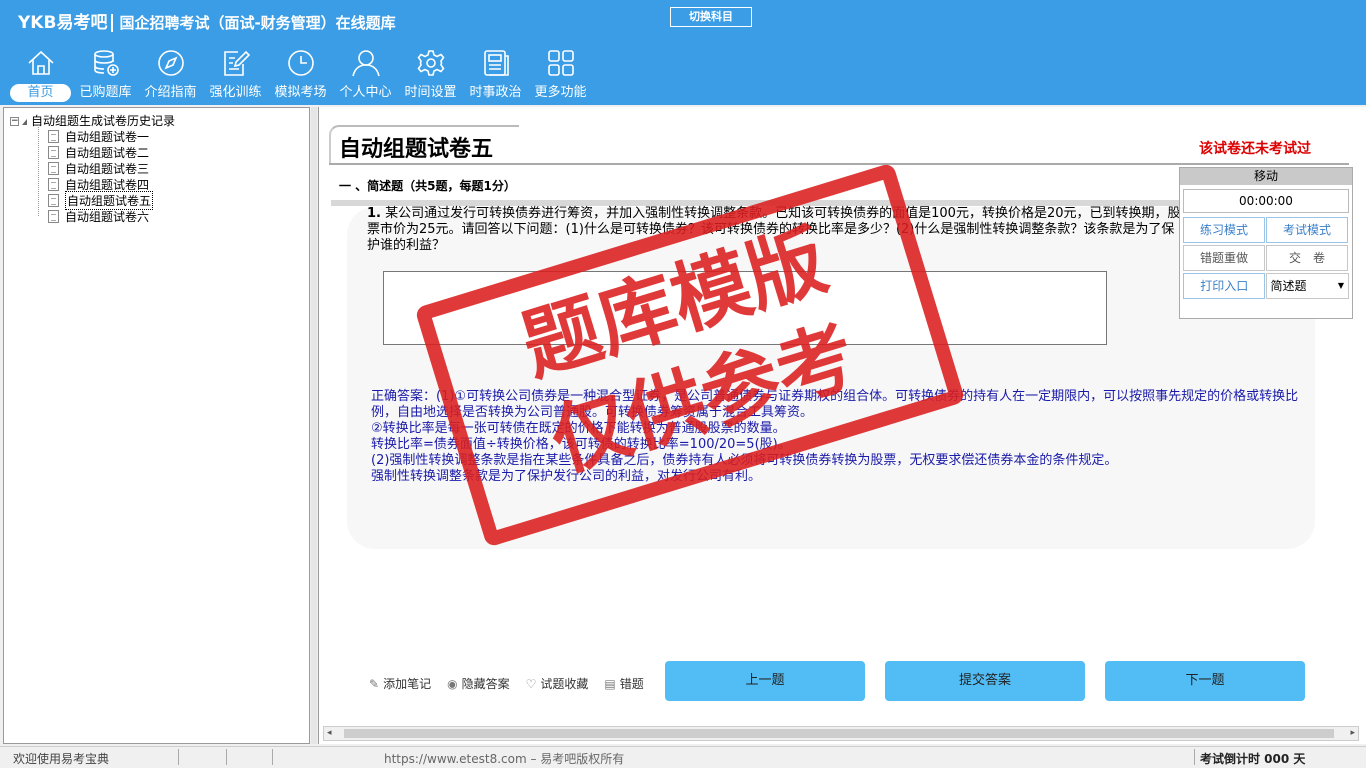 The height and width of the screenshot is (768, 1366). I want to click on news-icon, so click(496, 63).